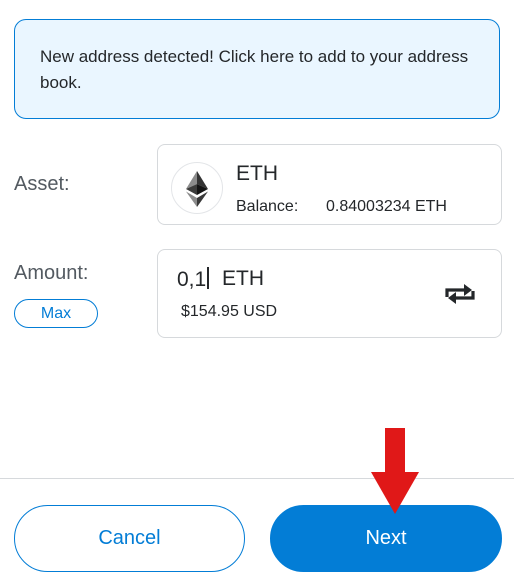 This screenshot has width=514, height=586. What do you see at coordinates (386, 206) in the screenshot?
I see `asset-balance-value: 0.84003234 ETH` at bounding box center [386, 206].